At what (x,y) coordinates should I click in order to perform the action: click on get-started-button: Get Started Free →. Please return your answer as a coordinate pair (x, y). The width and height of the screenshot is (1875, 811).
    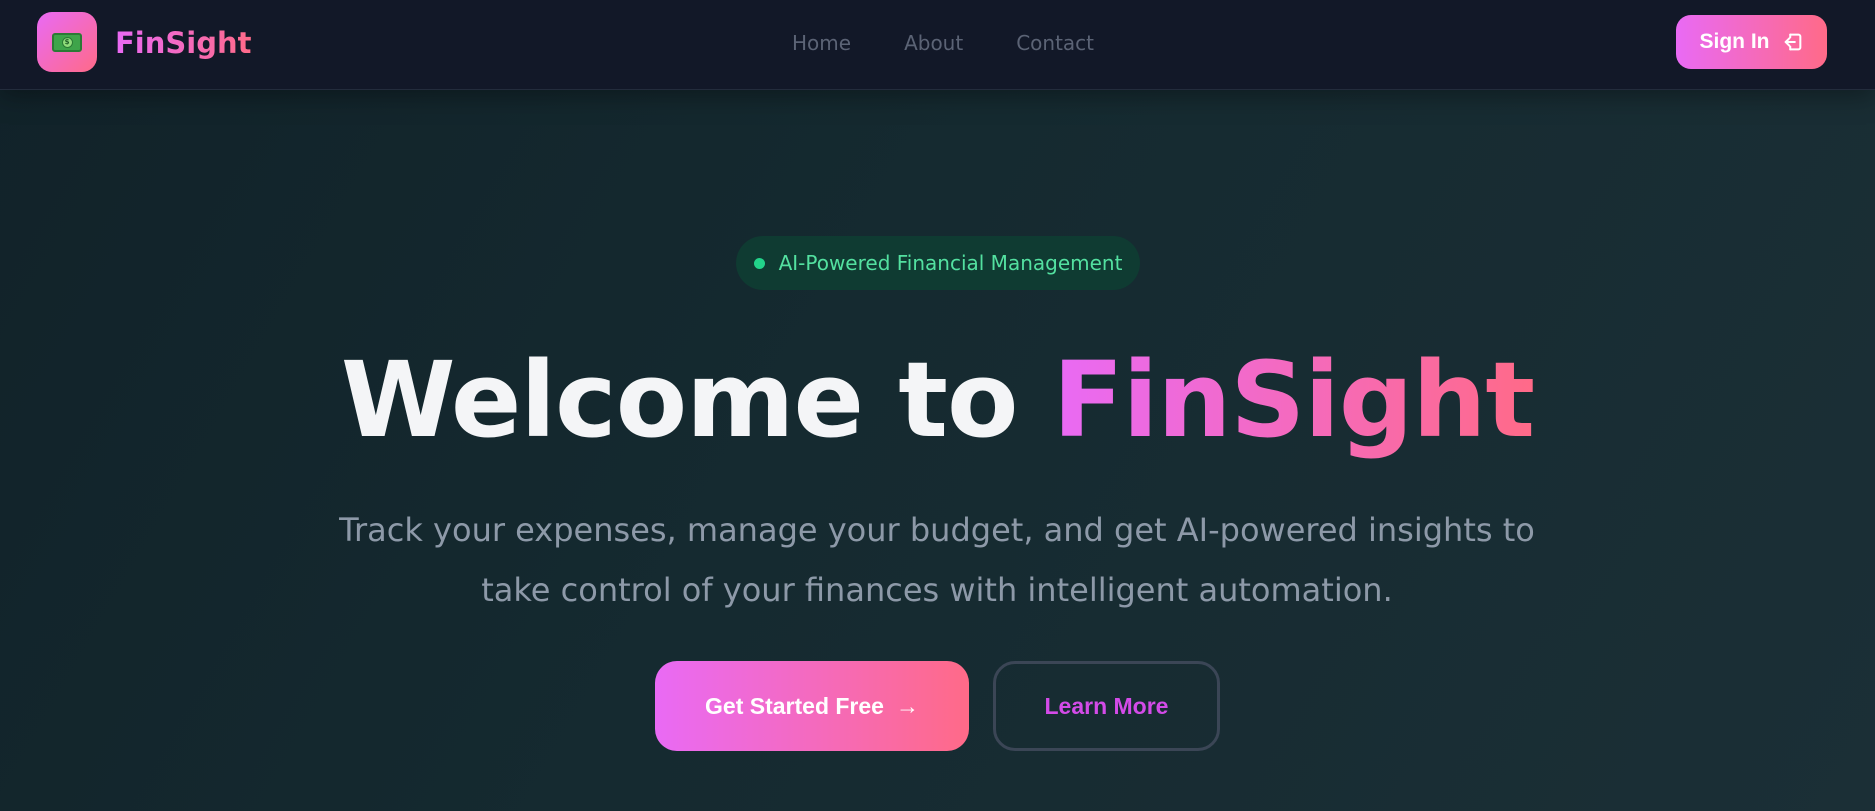
    Looking at the image, I should click on (812, 706).